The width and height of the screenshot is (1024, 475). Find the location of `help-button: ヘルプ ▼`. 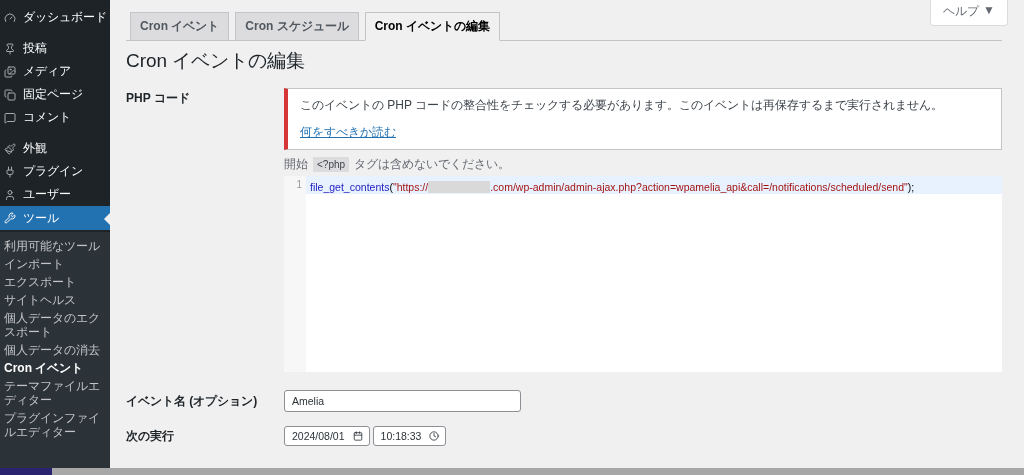

help-button: ヘルプ ▼ is located at coordinates (969, 13).